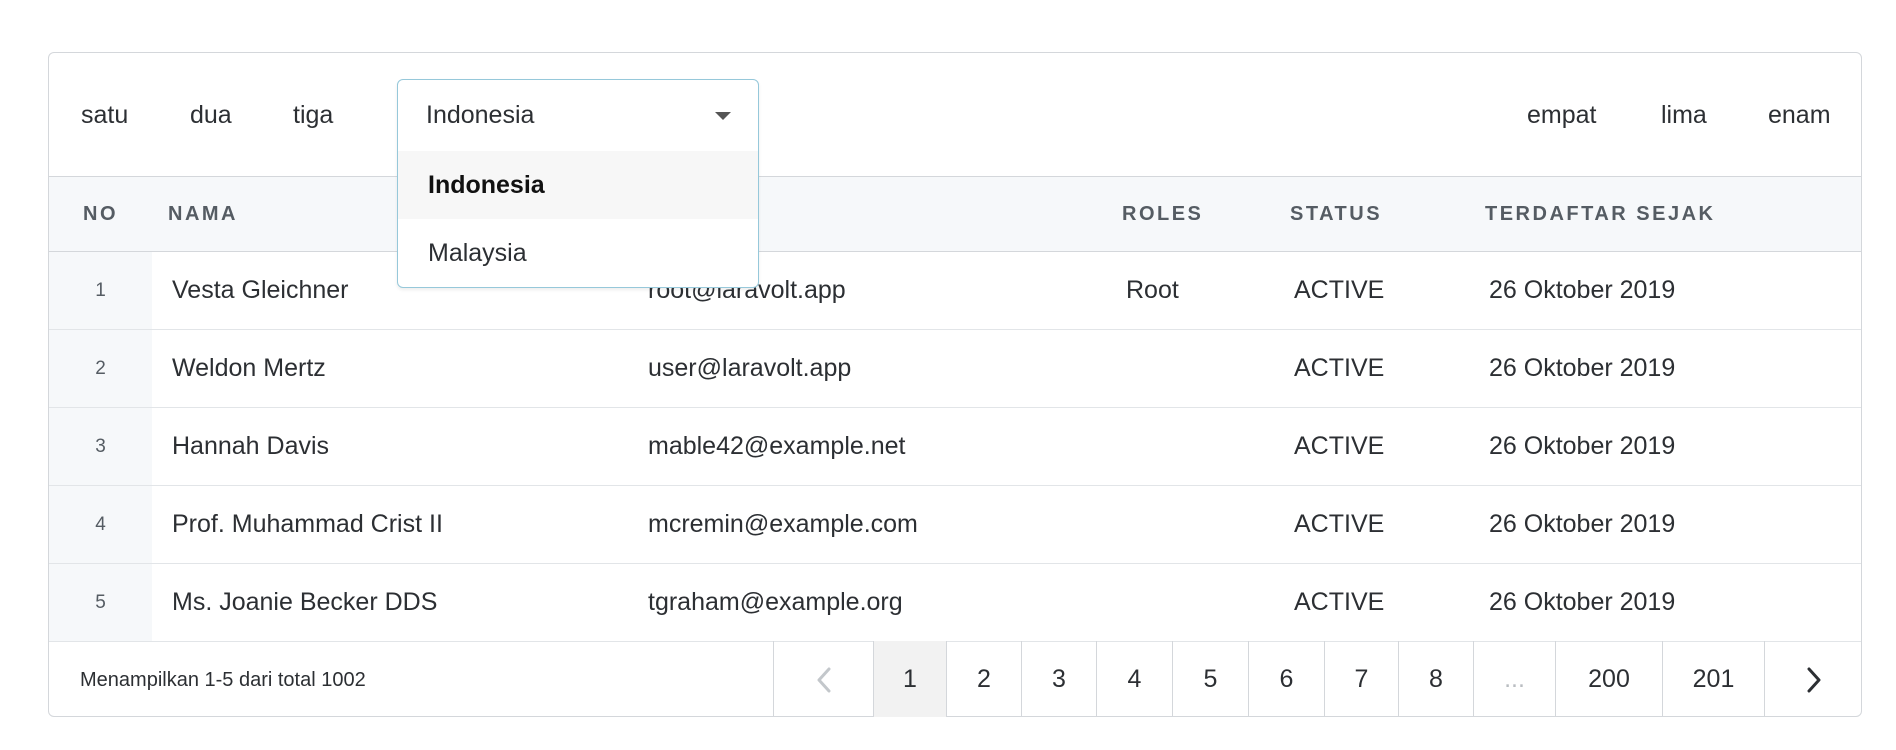 Image resolution: width=1896 pixels, height=750 pixels. Describe the element at coordinates (100, 602) in the screenshot. I see `row-number: 5` at that location.